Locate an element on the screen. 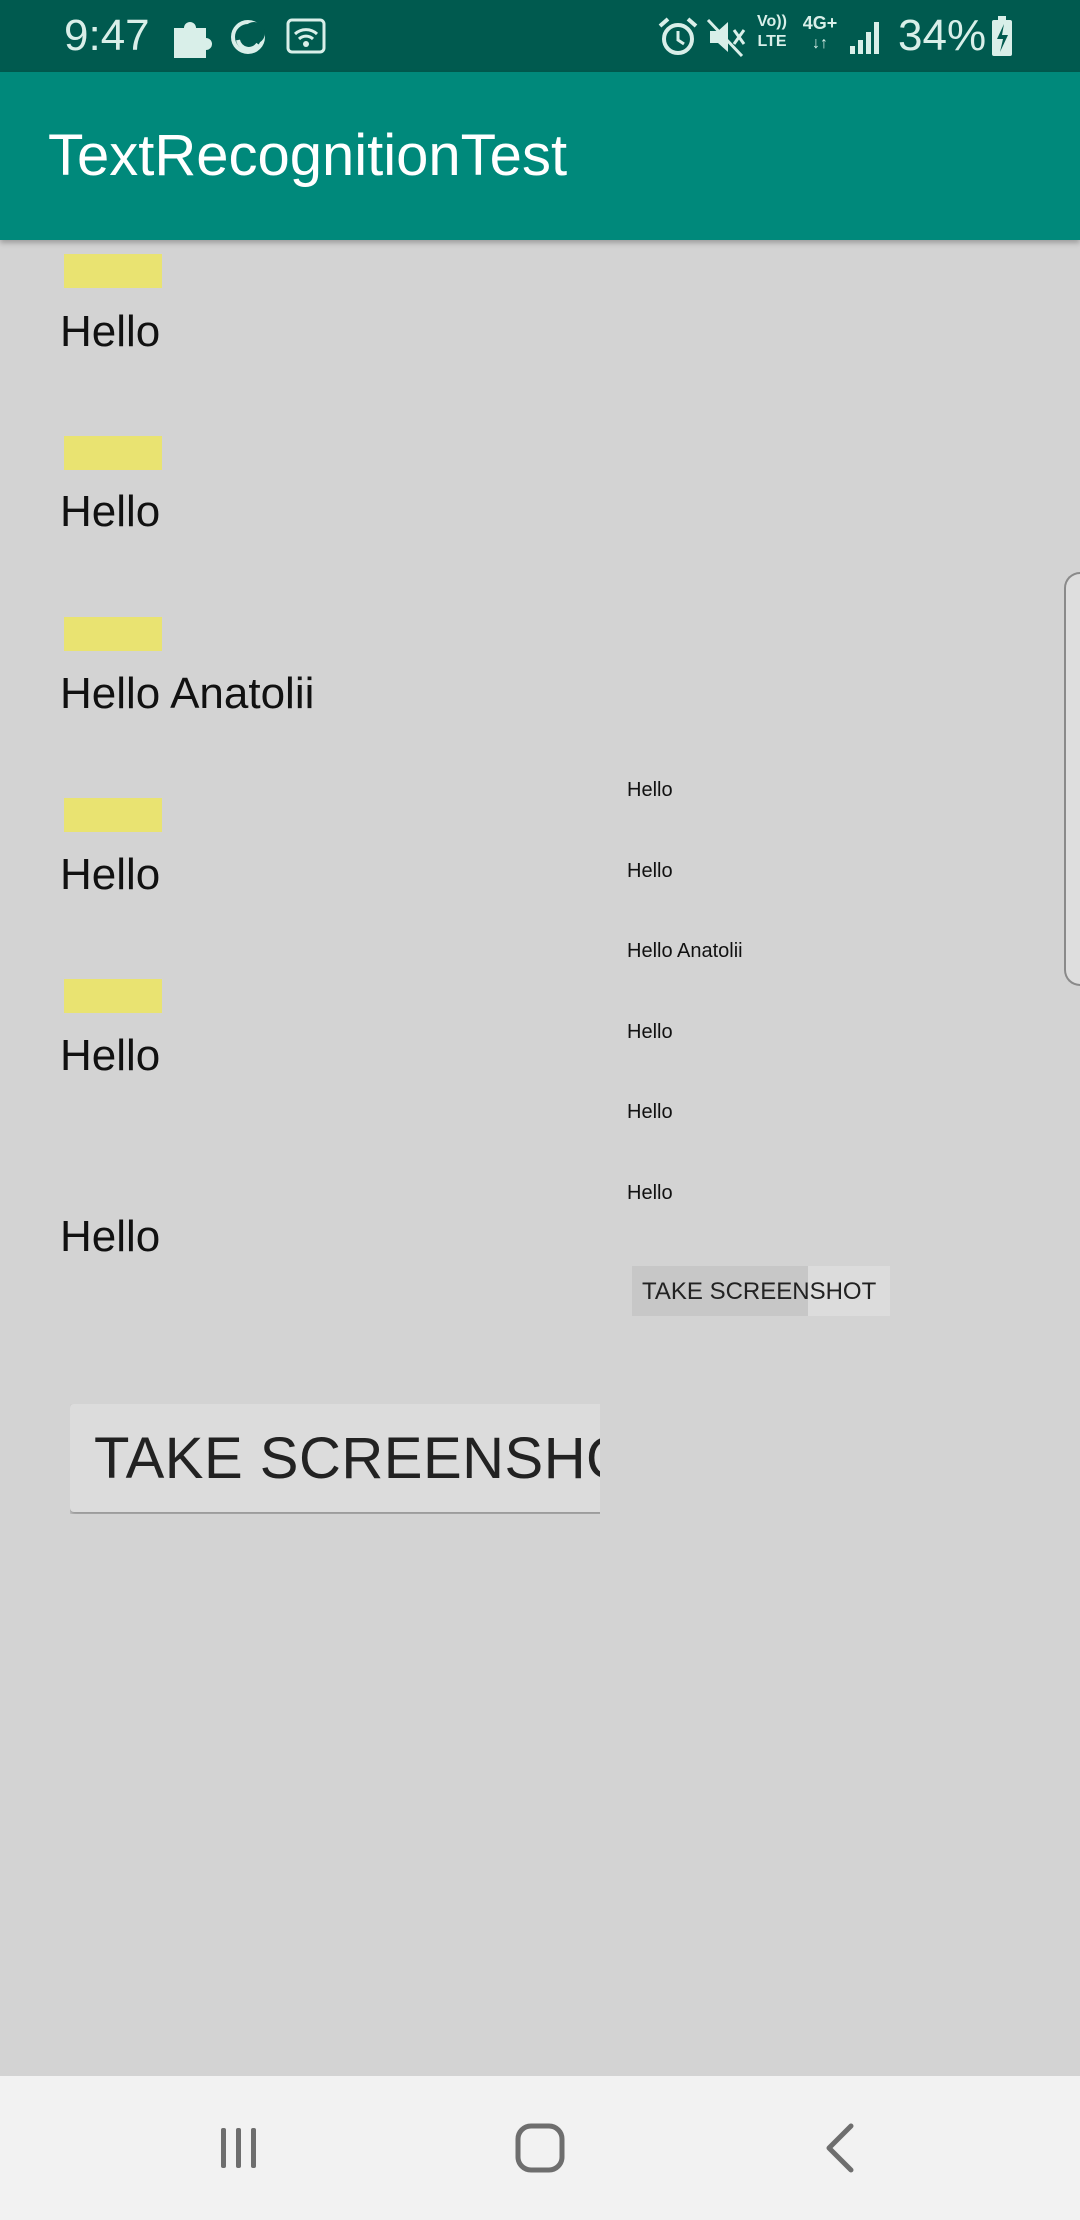 The image size is (1080, 2220). hello-anatolii-text: Hello Anatolii is located at coordinates (187, 693).